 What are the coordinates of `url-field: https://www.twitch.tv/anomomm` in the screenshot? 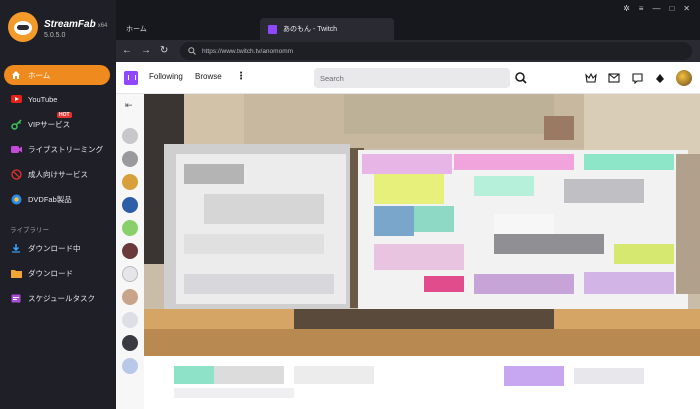 It's located at (436, 51).